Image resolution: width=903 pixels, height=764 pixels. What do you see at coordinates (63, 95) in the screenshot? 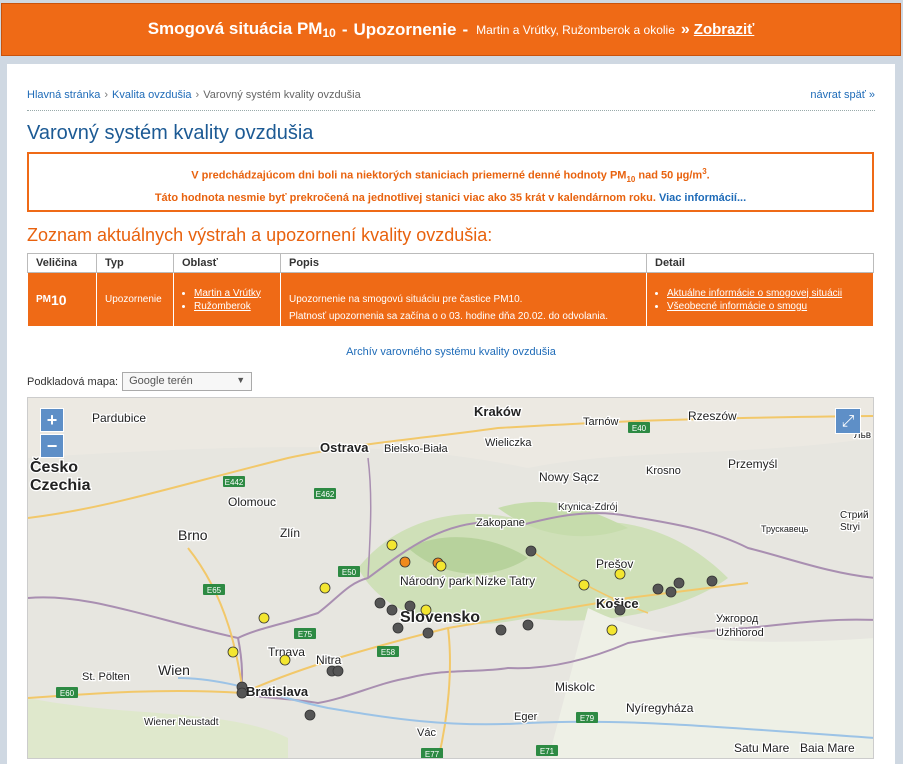
I see `breadcrumb-home: Hlavná stránka` at bounding box center [63, 95].